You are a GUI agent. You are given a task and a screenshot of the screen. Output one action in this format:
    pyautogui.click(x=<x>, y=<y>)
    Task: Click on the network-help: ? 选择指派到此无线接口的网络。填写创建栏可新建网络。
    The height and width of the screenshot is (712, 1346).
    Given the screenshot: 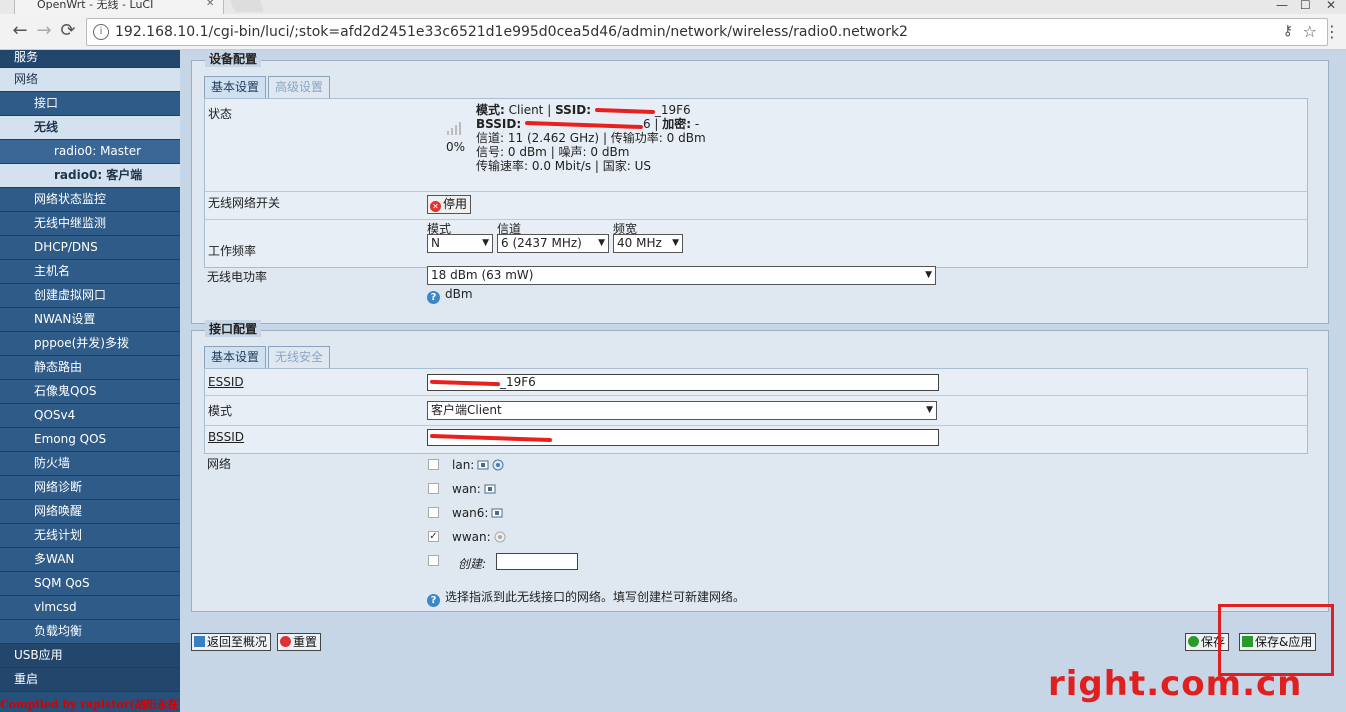 What is the action you would take?
    pyautogui.click(x=586, y=597)
    